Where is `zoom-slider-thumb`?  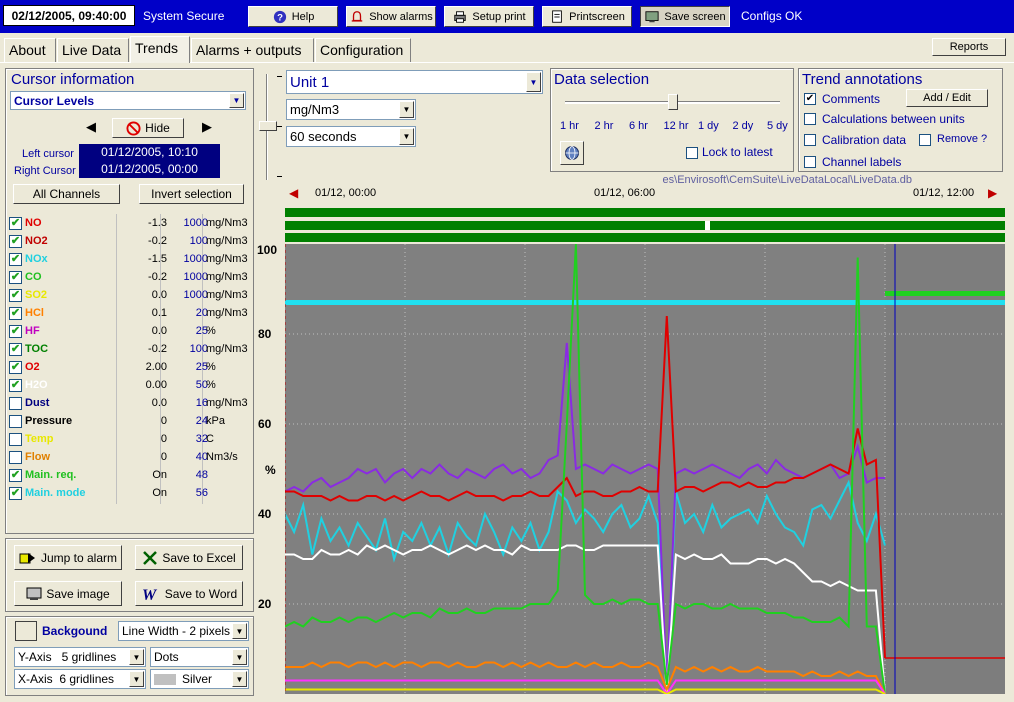 zoom-slider-thumb is located at coordinates (268, 126).